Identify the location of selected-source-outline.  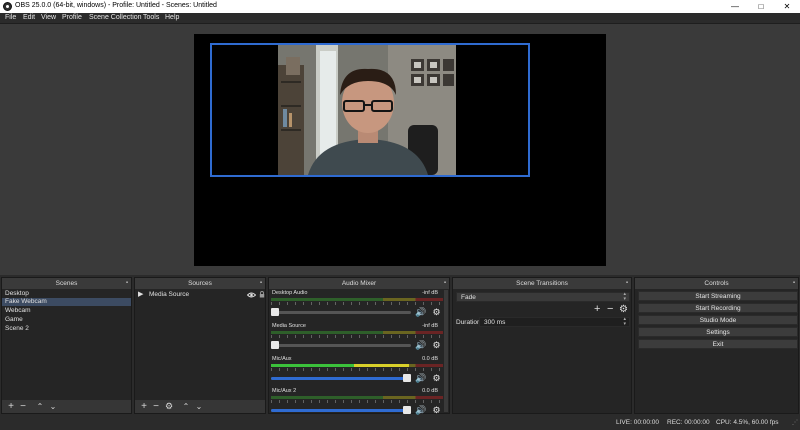
(370, 110).